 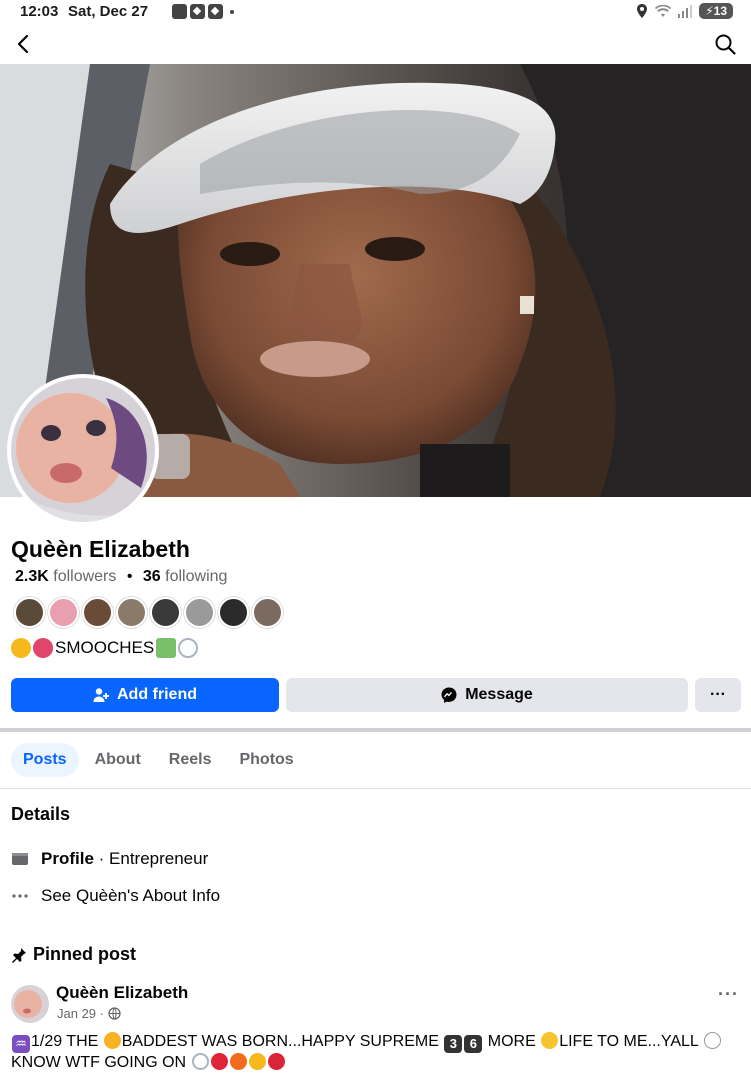 What do you see at coordinates (720, 11) in the screenshot?
I see `battery-level: 13` at bounding box center [720, 11].